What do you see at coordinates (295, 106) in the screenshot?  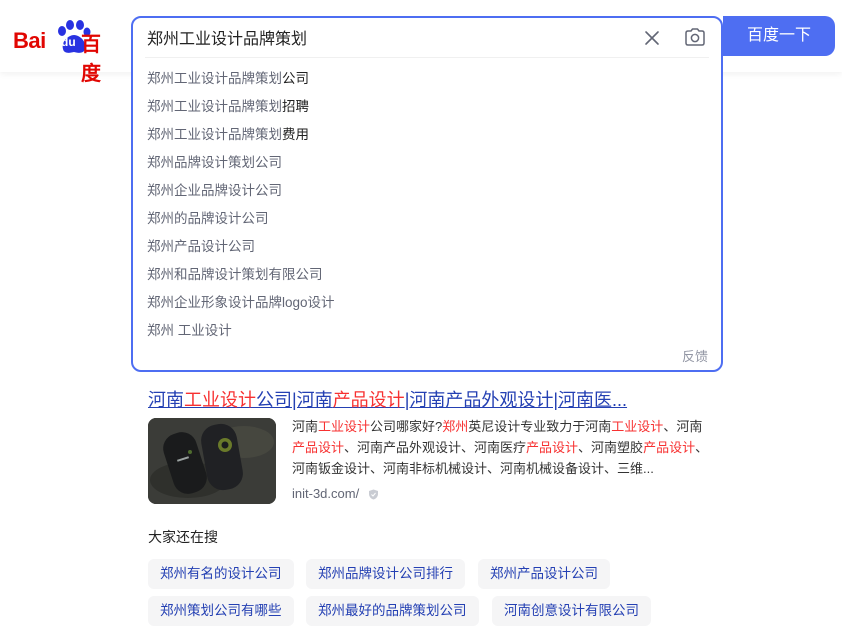 I see `suggestion-completion: 招聘` at bounding box center [295, 106].